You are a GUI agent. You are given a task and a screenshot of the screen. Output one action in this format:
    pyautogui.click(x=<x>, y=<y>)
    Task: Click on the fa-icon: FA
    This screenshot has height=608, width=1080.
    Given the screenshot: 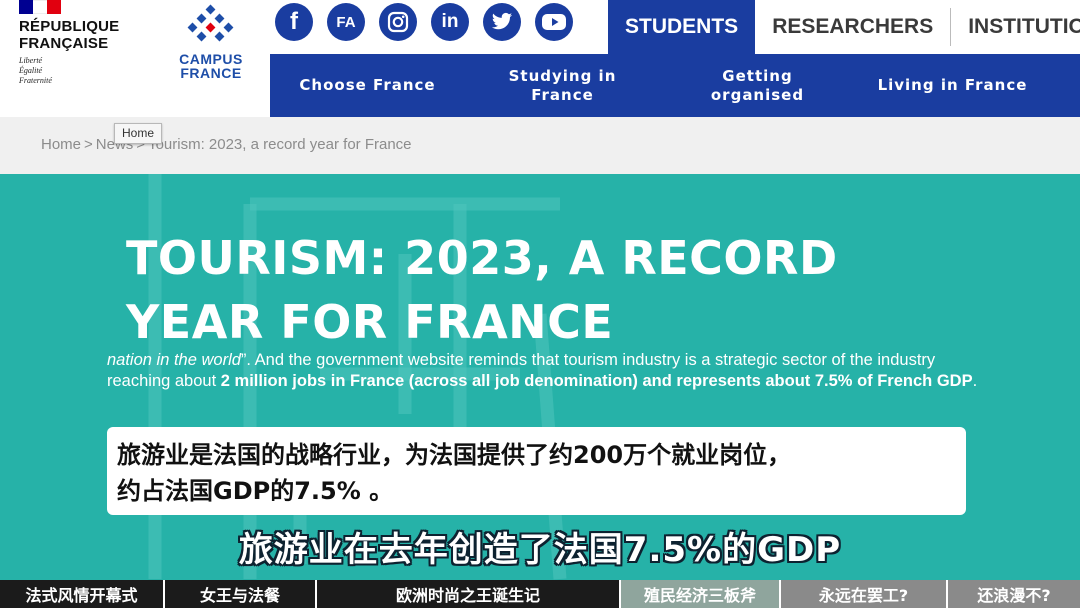 What is the action you would take?
    pyautogui.click(x=346, y=22)
    